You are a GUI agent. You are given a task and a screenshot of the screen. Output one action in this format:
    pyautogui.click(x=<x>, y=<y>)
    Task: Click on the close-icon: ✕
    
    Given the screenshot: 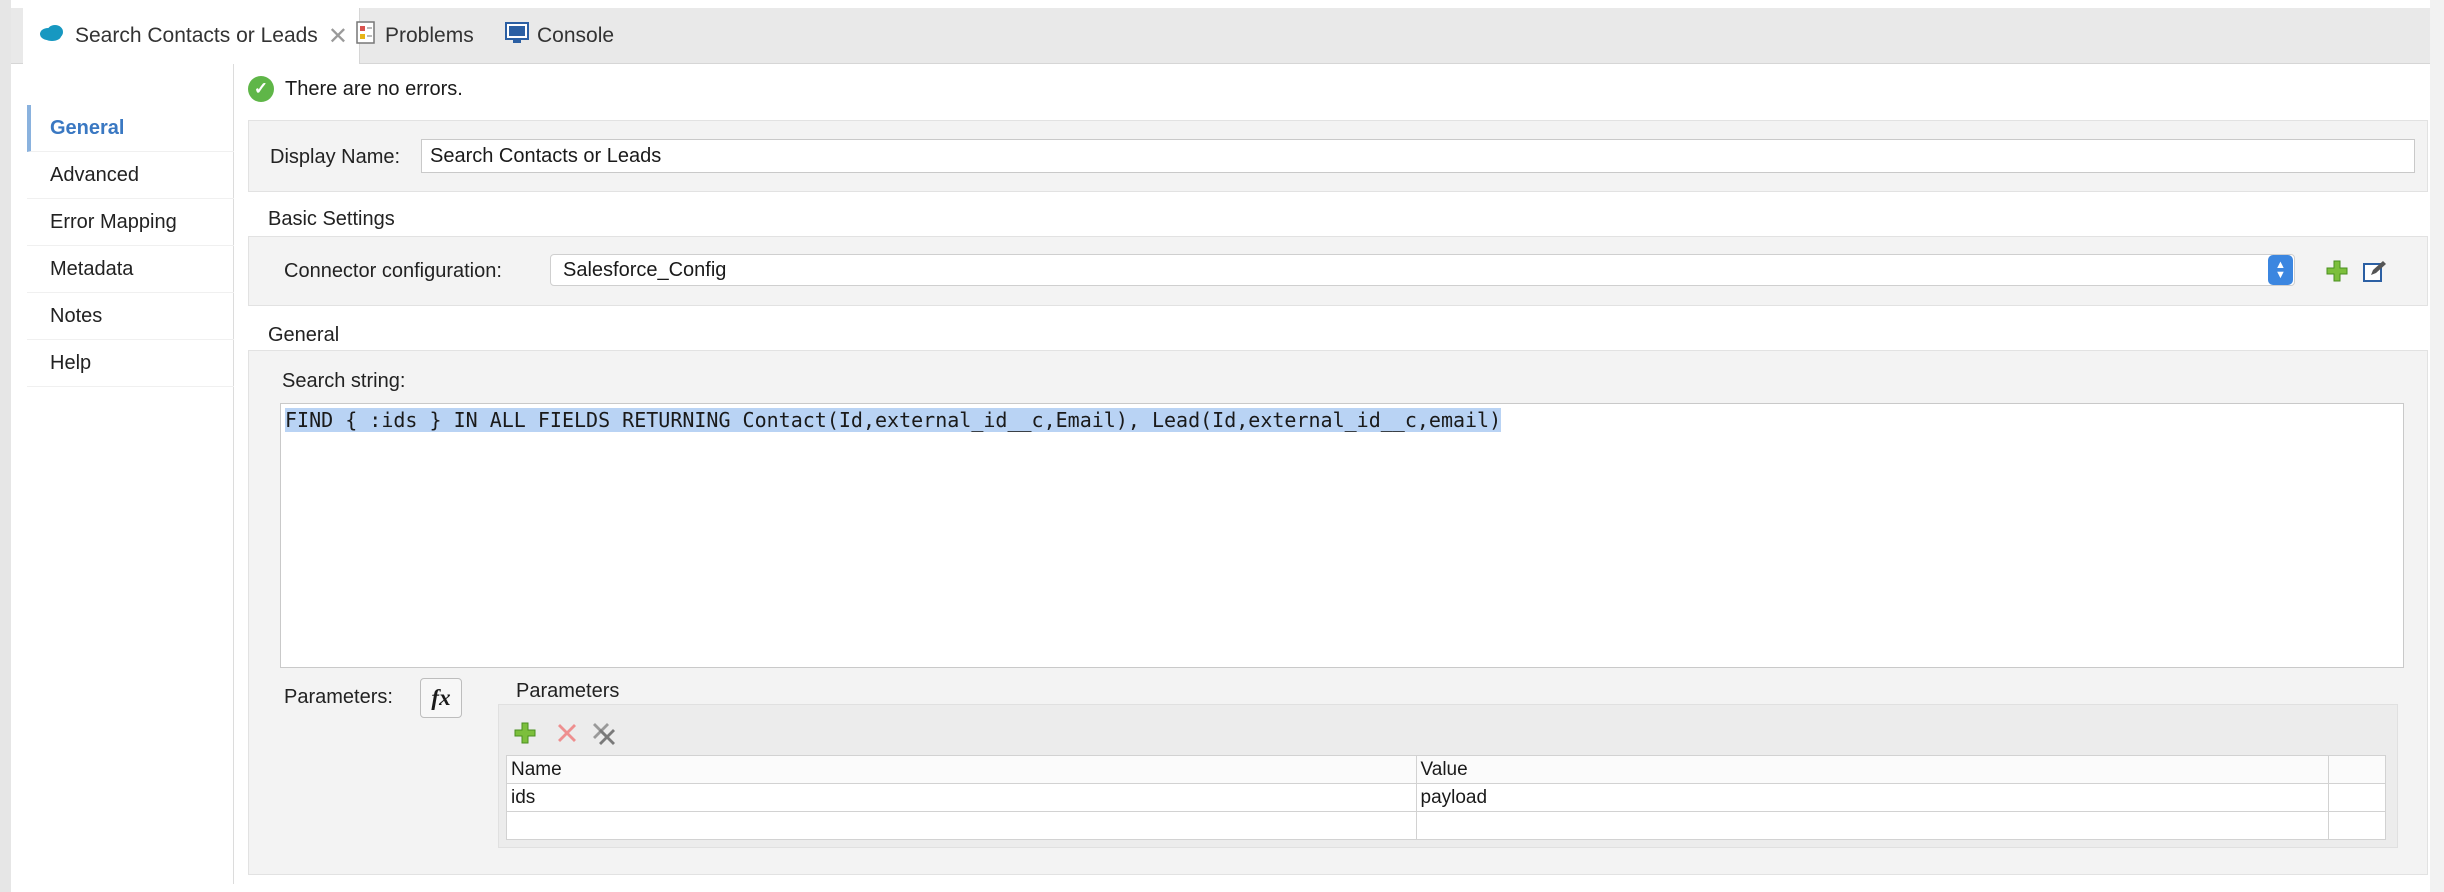 What is the action you would take?
    pyautogui.click(x=338, y=36)
    